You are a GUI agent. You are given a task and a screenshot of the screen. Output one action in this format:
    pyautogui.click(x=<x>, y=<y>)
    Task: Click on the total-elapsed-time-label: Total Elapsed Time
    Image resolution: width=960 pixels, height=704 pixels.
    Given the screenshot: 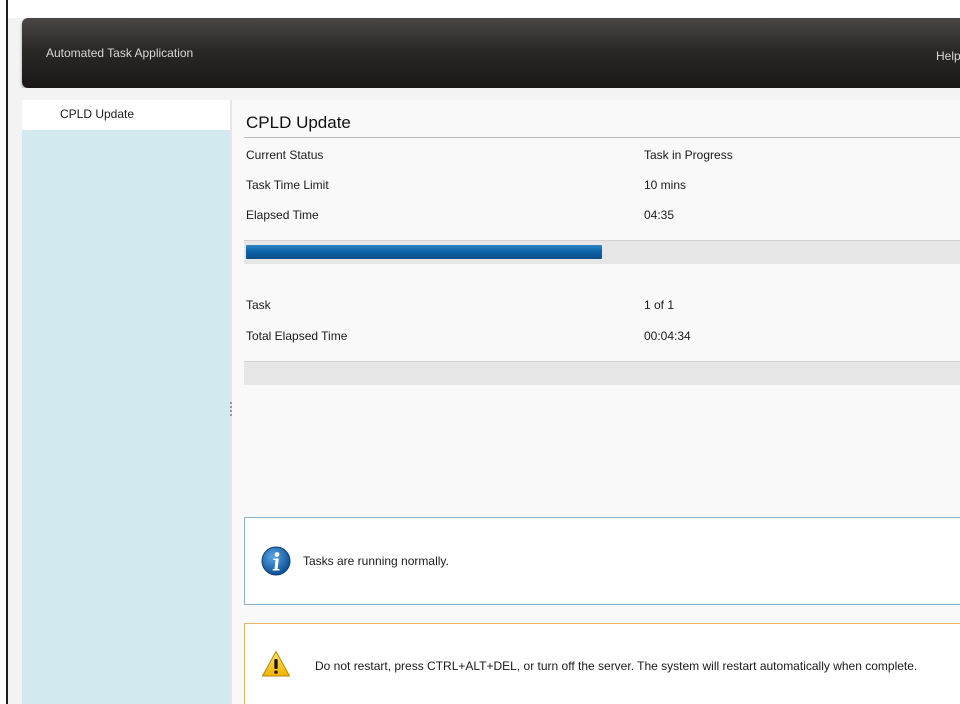 What is the action you would take?
    pyautogui.click(x=297, y=336)
    